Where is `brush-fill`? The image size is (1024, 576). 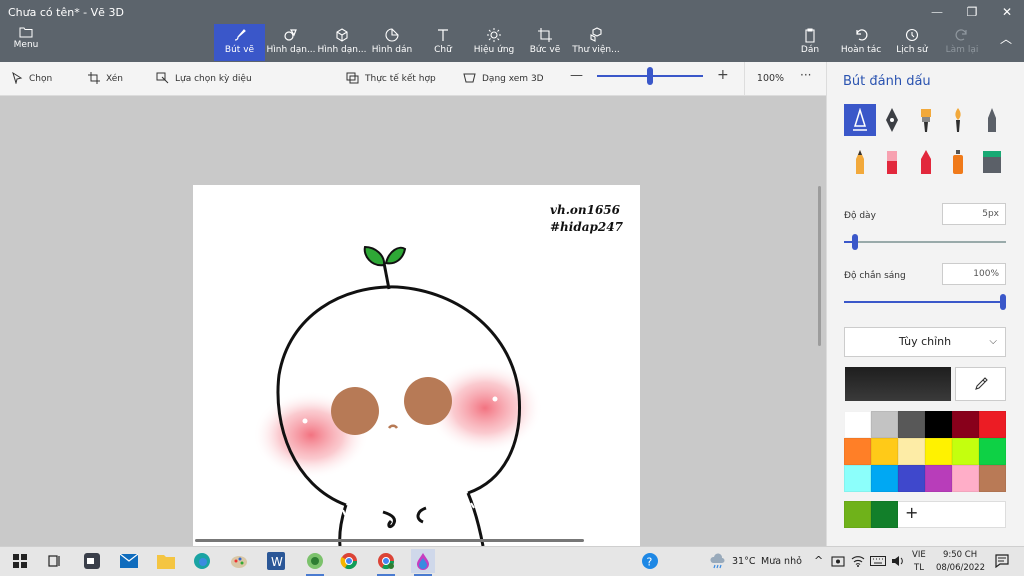 brush-fill is located at coordinates (992, 162).